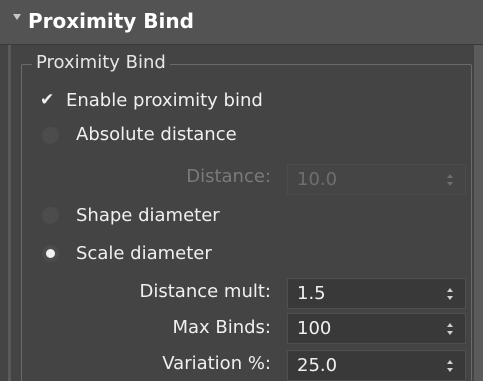 The image size is (483, 381). Describe the element at coordinates (221, 327) in the screenshot. I see `max-binds-label: Max Binds:` at that location.